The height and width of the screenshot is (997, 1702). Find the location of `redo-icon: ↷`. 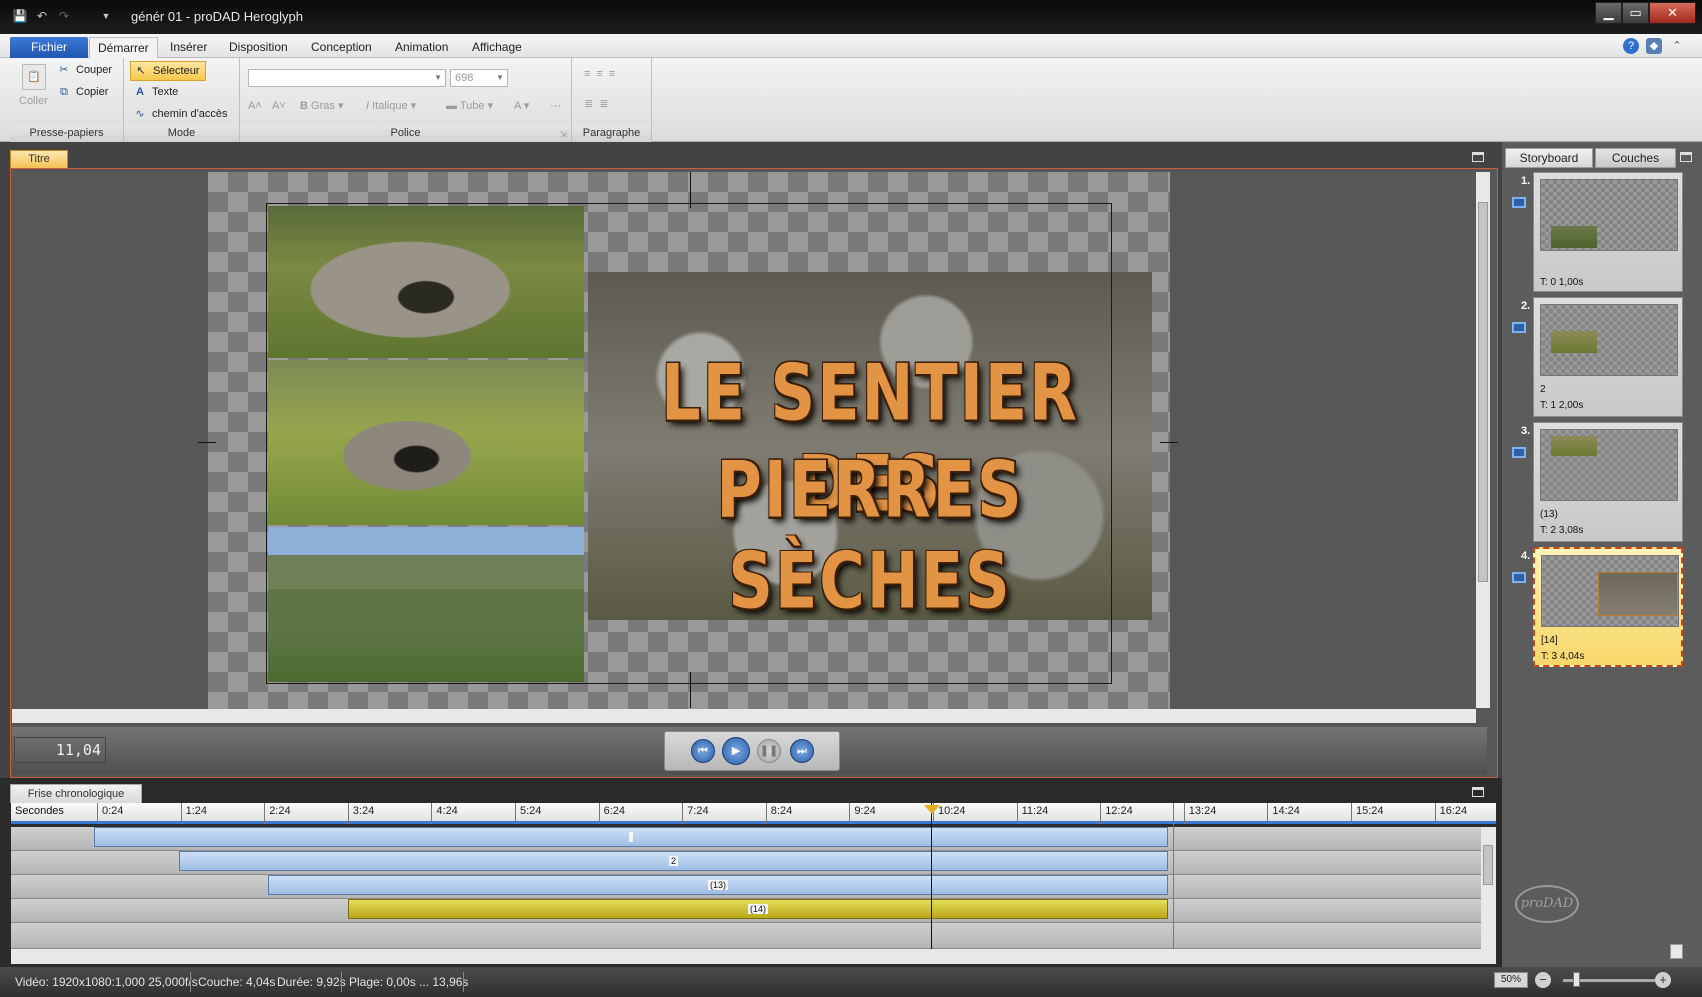

redo-icon: ↷ is located at coordinates (64, 16).